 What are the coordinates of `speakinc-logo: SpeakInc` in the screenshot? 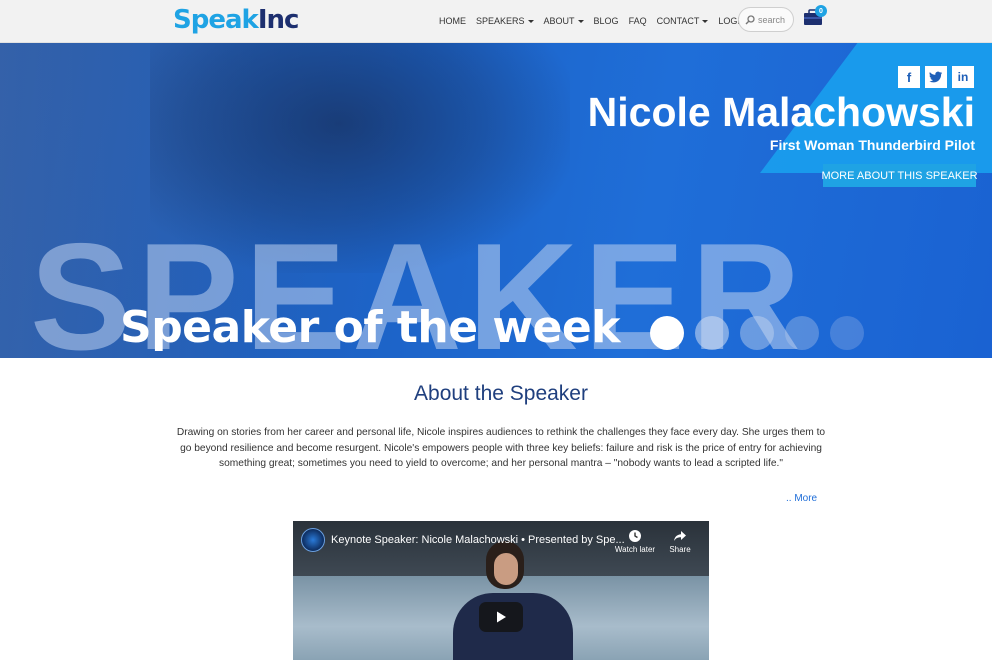 It's located at (236, 20).